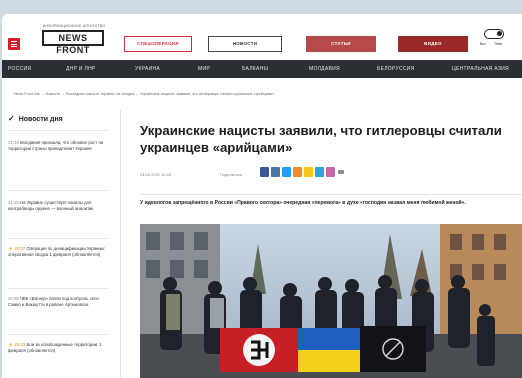 The width and height of the screenshot is (522, 378). I want to click on sidebar-heading: ✓ Новости дня, so click(35, 118).